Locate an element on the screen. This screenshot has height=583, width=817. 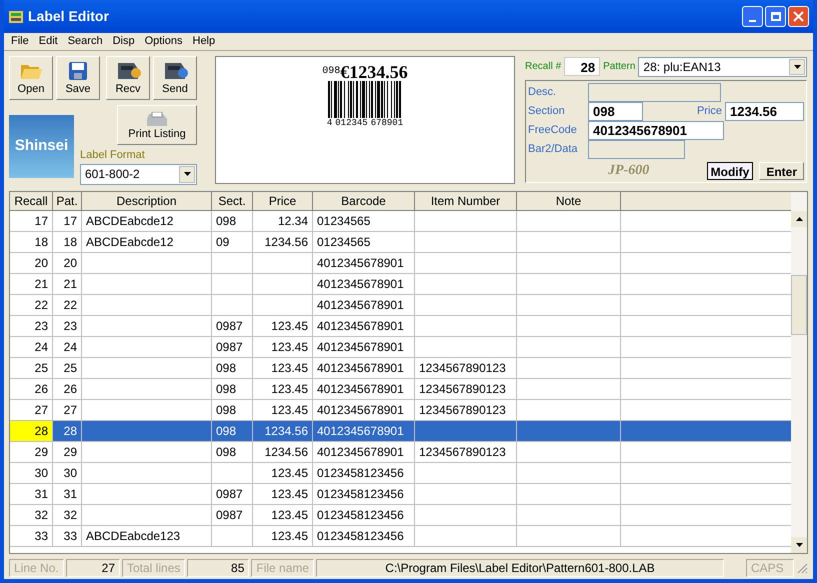
toolbar-button: Recv is located at coordinates (128, 78).